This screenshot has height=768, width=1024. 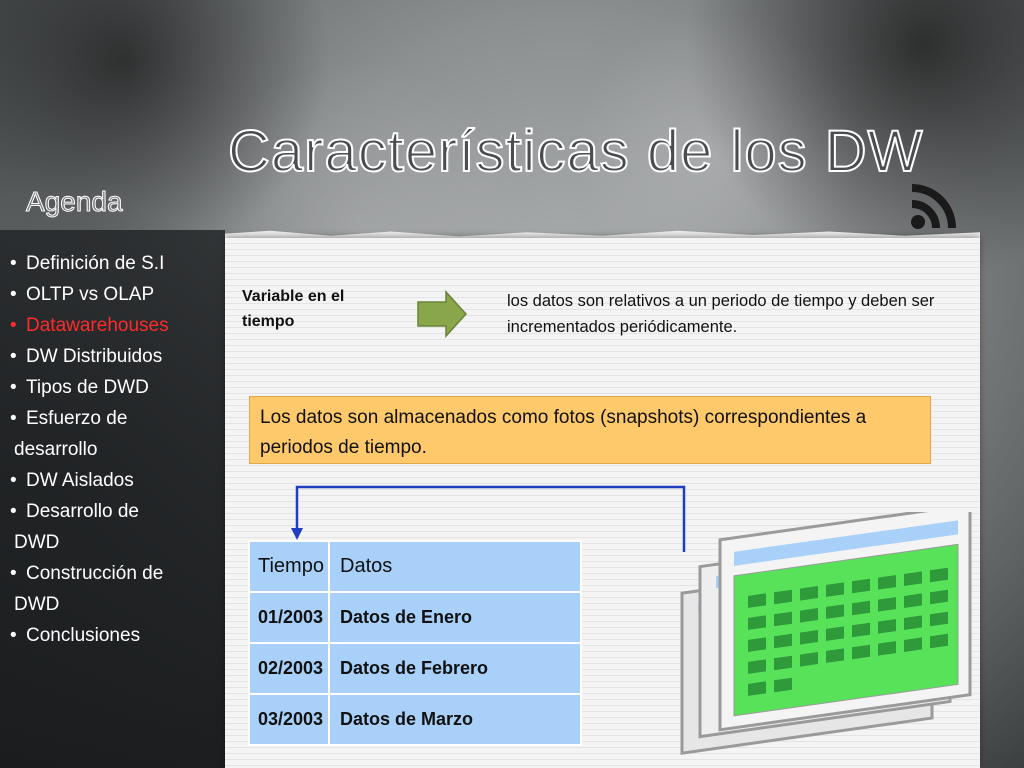 What do you see at coordinates (455, 617) in the screenshot?
I see `cell-datos: Datos de Enero` at bounding box center [455, 617].